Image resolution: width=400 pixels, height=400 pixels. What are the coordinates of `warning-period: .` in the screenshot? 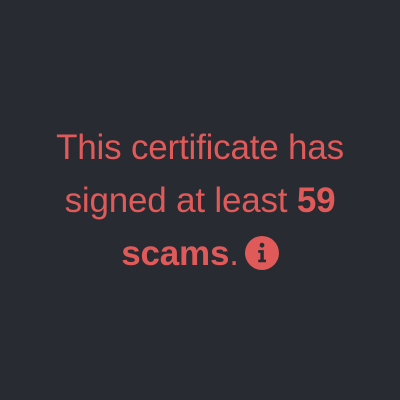 It's located at (234, 253).